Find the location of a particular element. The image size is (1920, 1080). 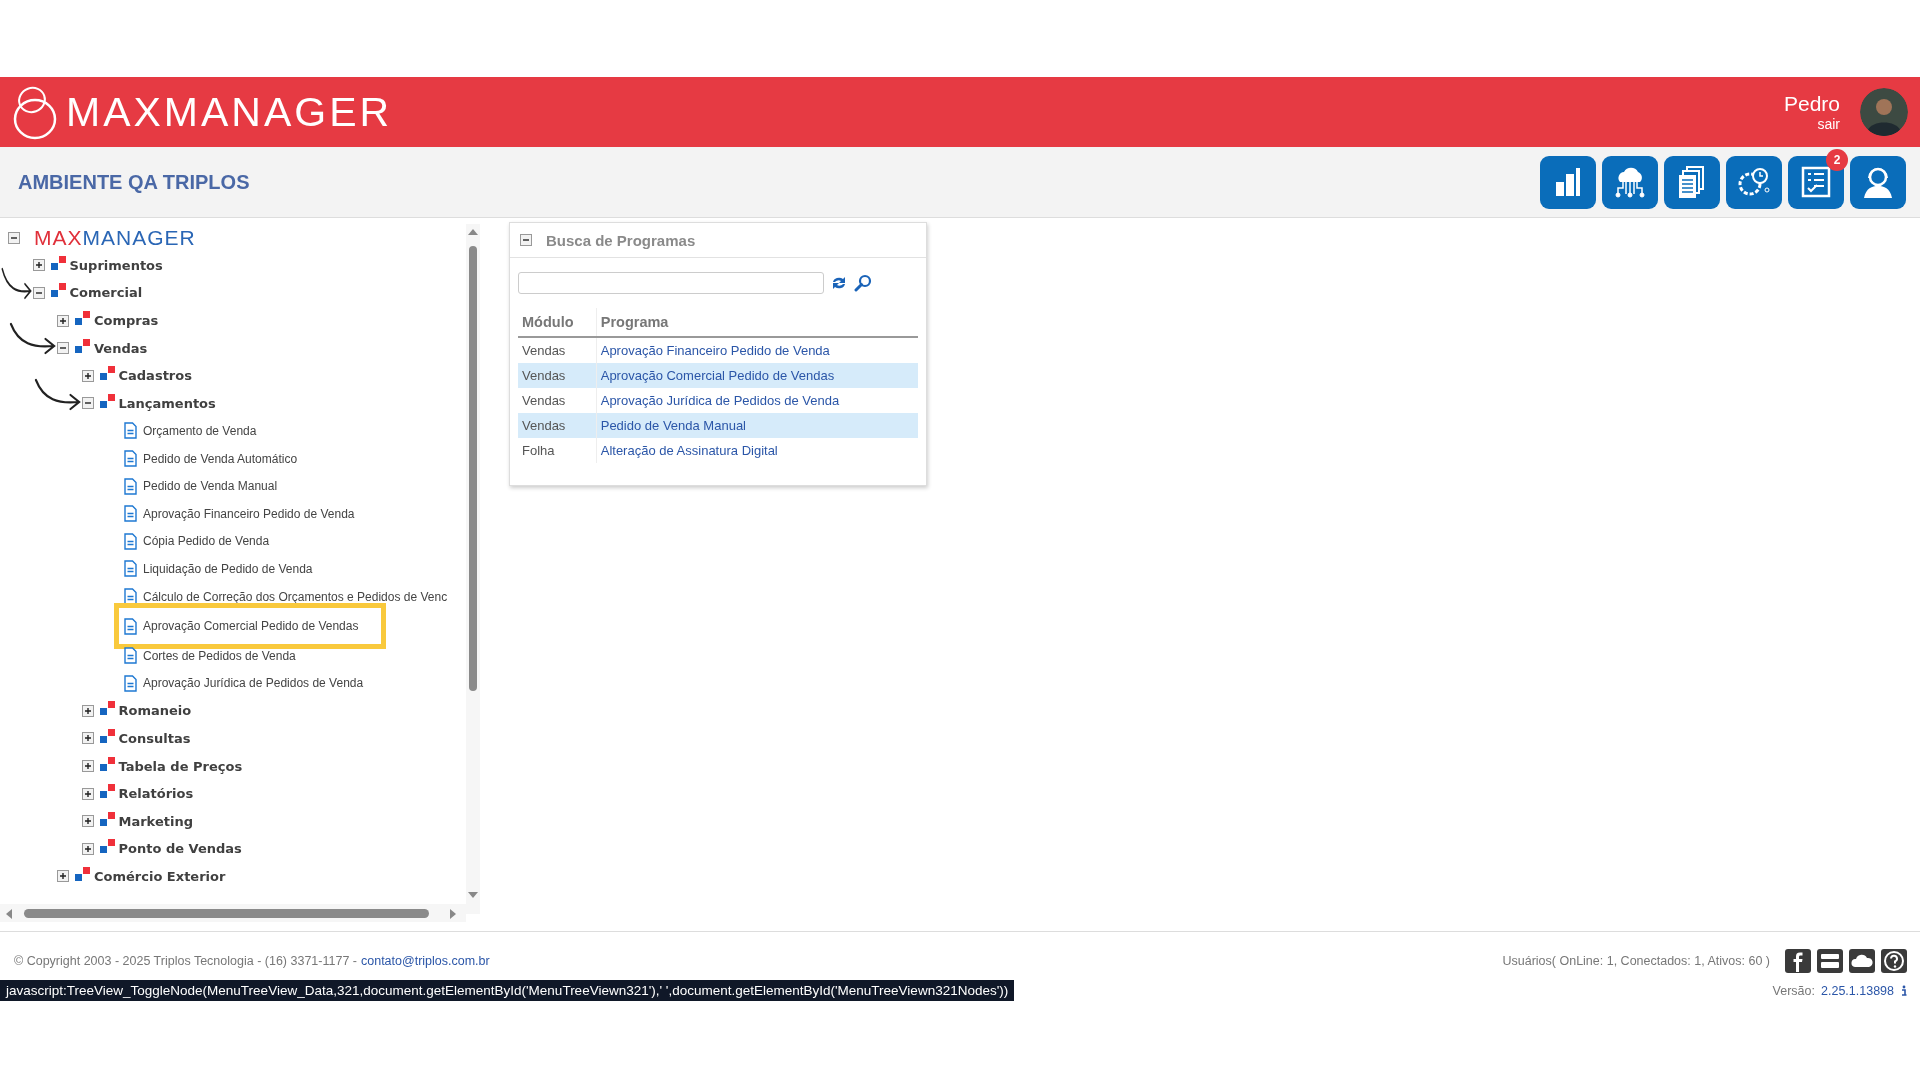

program-link: Aprovação Comercial Pedido de Vendas is located at coordinates (757, 375).